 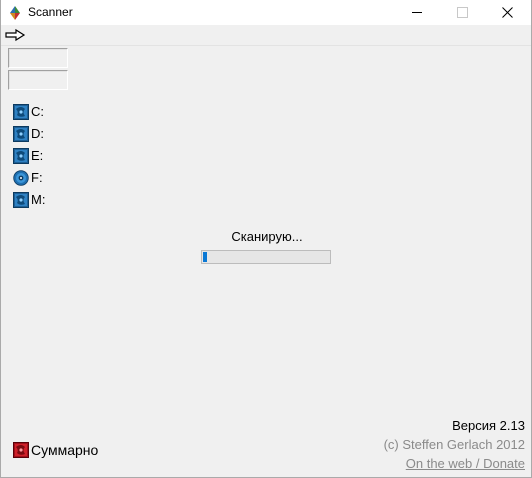 What do you see at coordinates (16, 35) in the screenshot?
I see `arrow-right-icon` at bounding box center [16, 35].